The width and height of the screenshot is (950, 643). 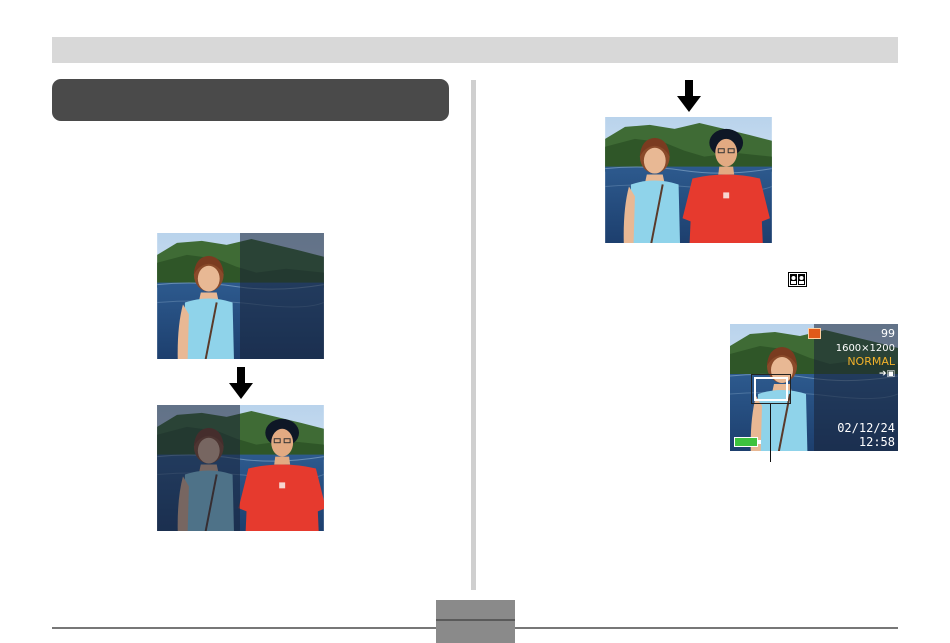 What do you see at coordinates (888, 333) in the screenshot?
I see `shots-remaining: 99` at bounding box center [888, 333].